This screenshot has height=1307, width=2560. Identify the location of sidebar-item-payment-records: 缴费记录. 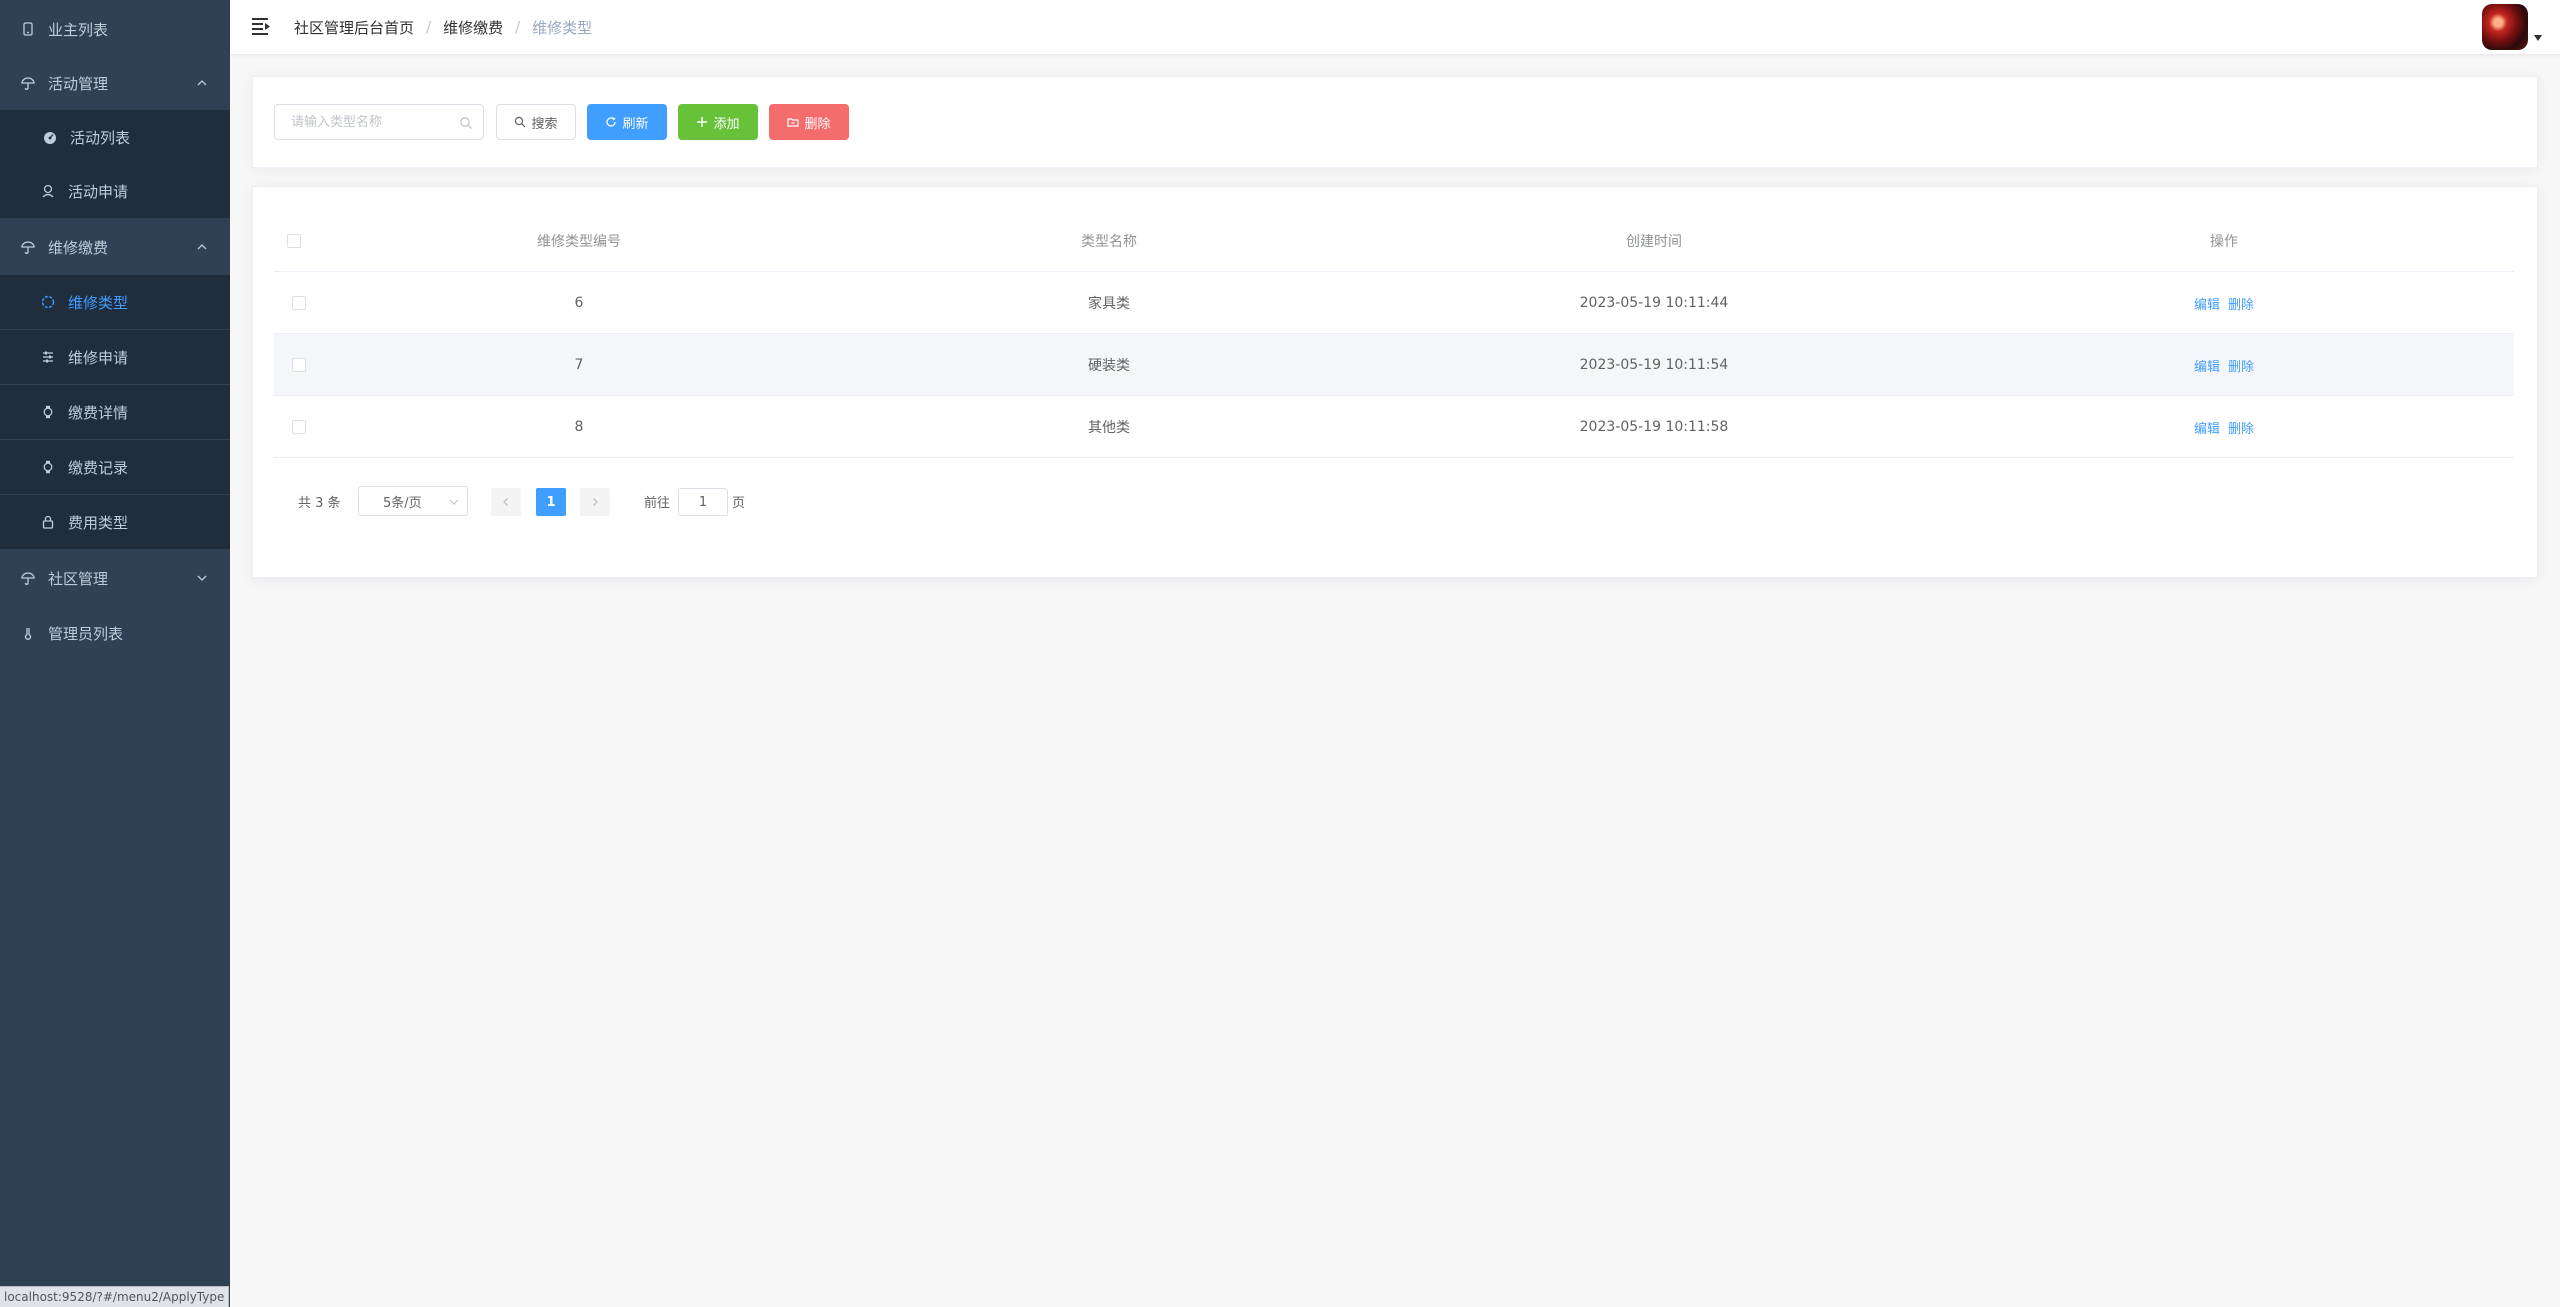
(115, 467).